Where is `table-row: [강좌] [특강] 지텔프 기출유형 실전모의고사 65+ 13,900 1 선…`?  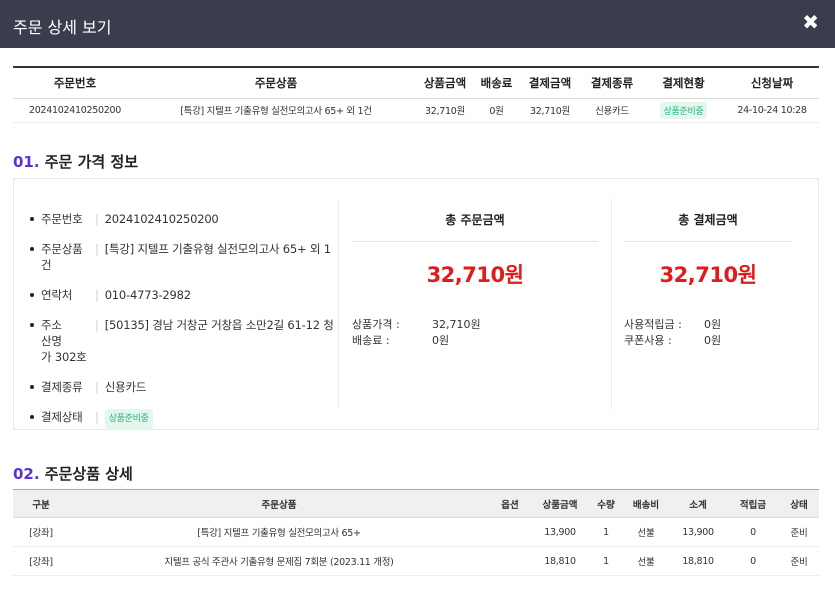
table-row: [강좌] [특강] 지텔프 기출유형 실전모의고사 65+ 13,900 1 선… is located at coordinates (416, 532).